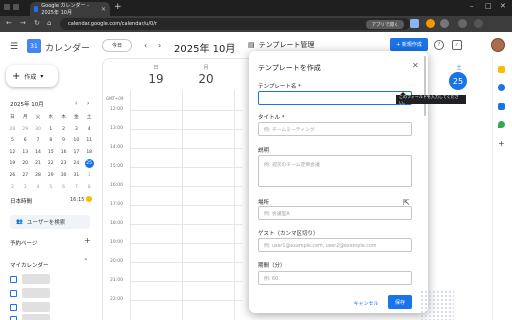 This screenshot has height=320, width=512. Describe the element at coordinates (458, 81) in the screenshot. I see `today-day-number: 25` at that location.